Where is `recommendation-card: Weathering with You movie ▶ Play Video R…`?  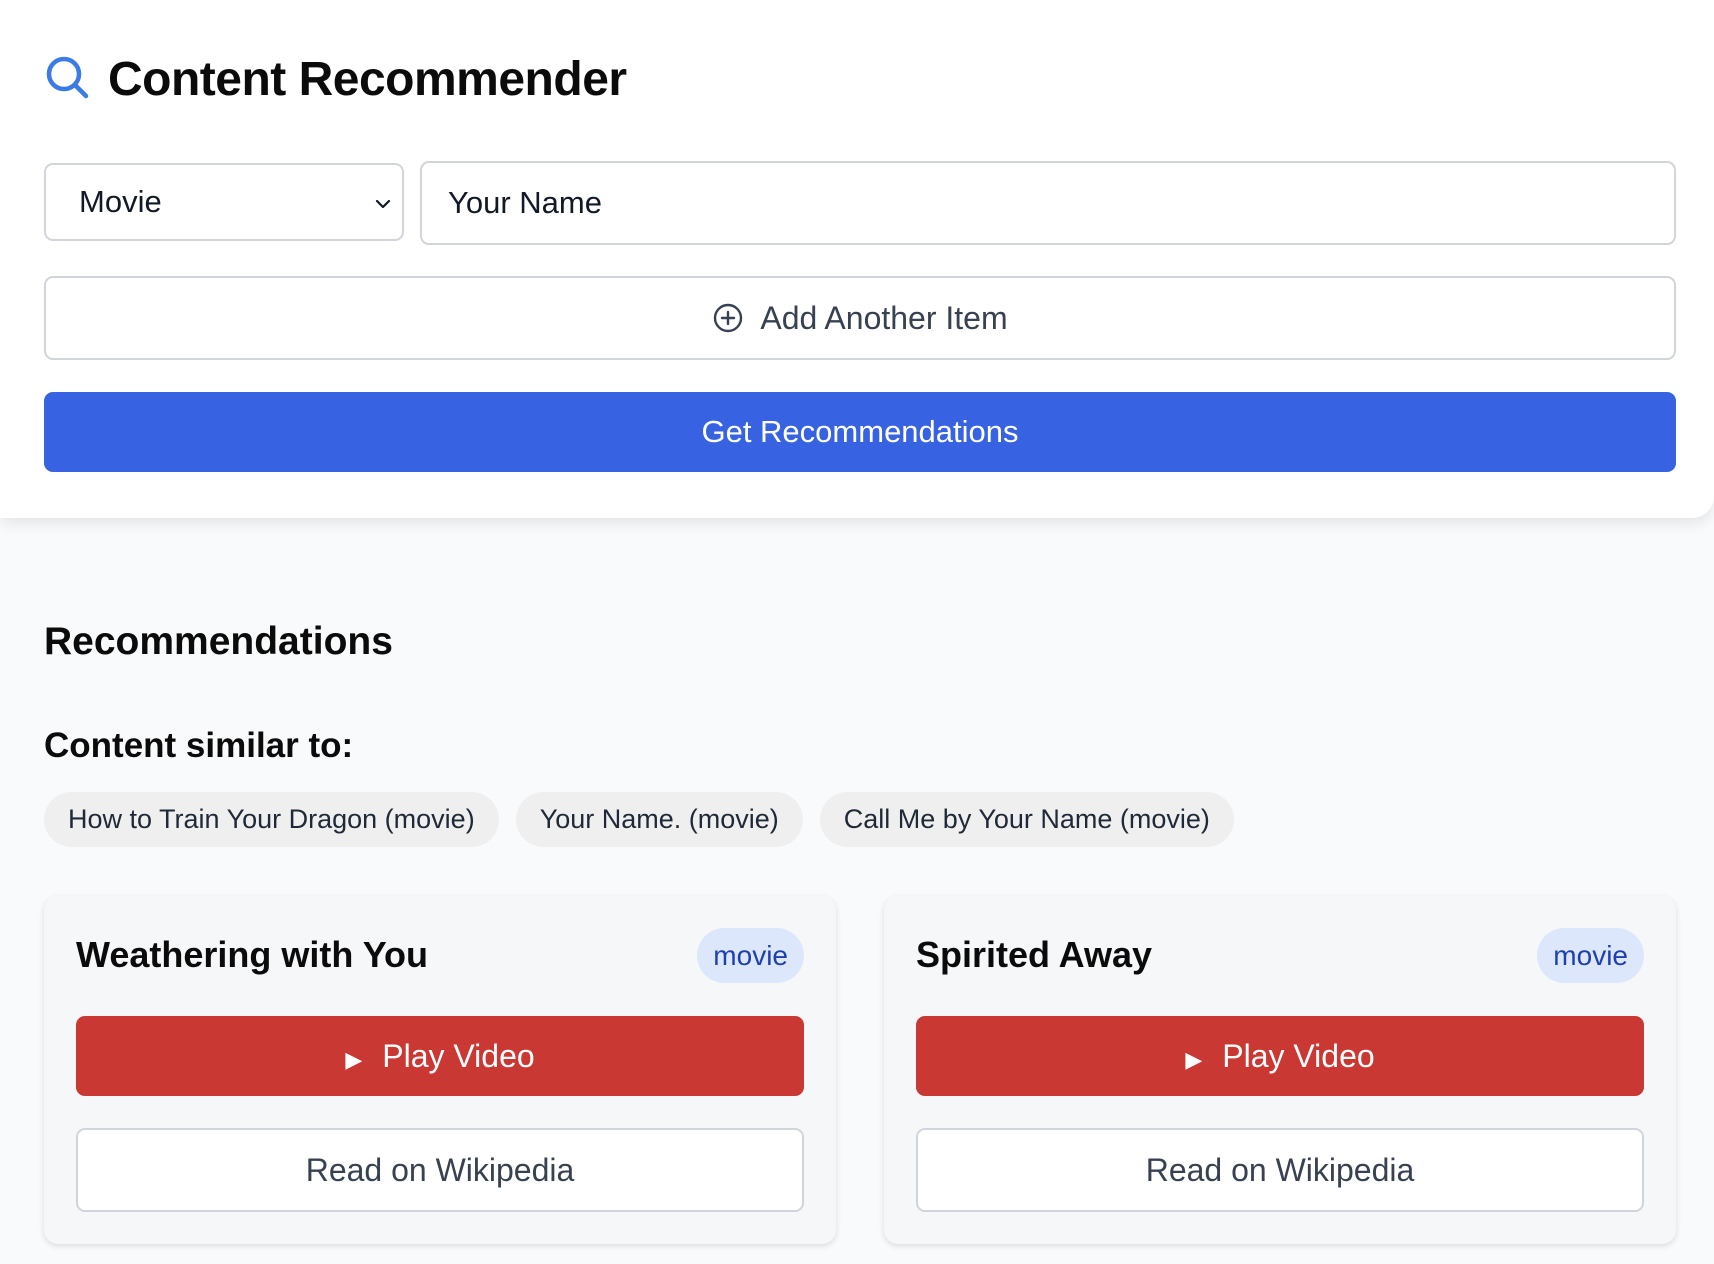
recommendation-card: Weathering with You movie ▶ Play Video R… is located at coordinates (440, 1070).